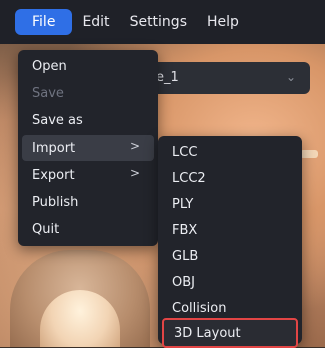  What do you see at coordinates (189, 178) in the screenshot?
I see `import-lcc2-label: LCC2` at bounding box center [189, 178].